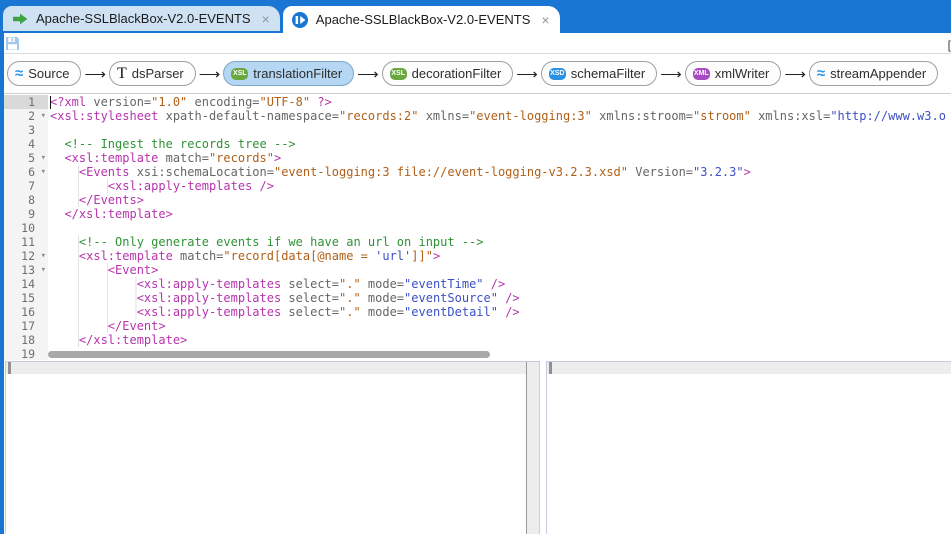 The image size is (951, 534). What do you see at coordinates (532, 448) in the screenshot?
I see `pane-left-vertical-scrollbar` at bounding box center [532, 448].